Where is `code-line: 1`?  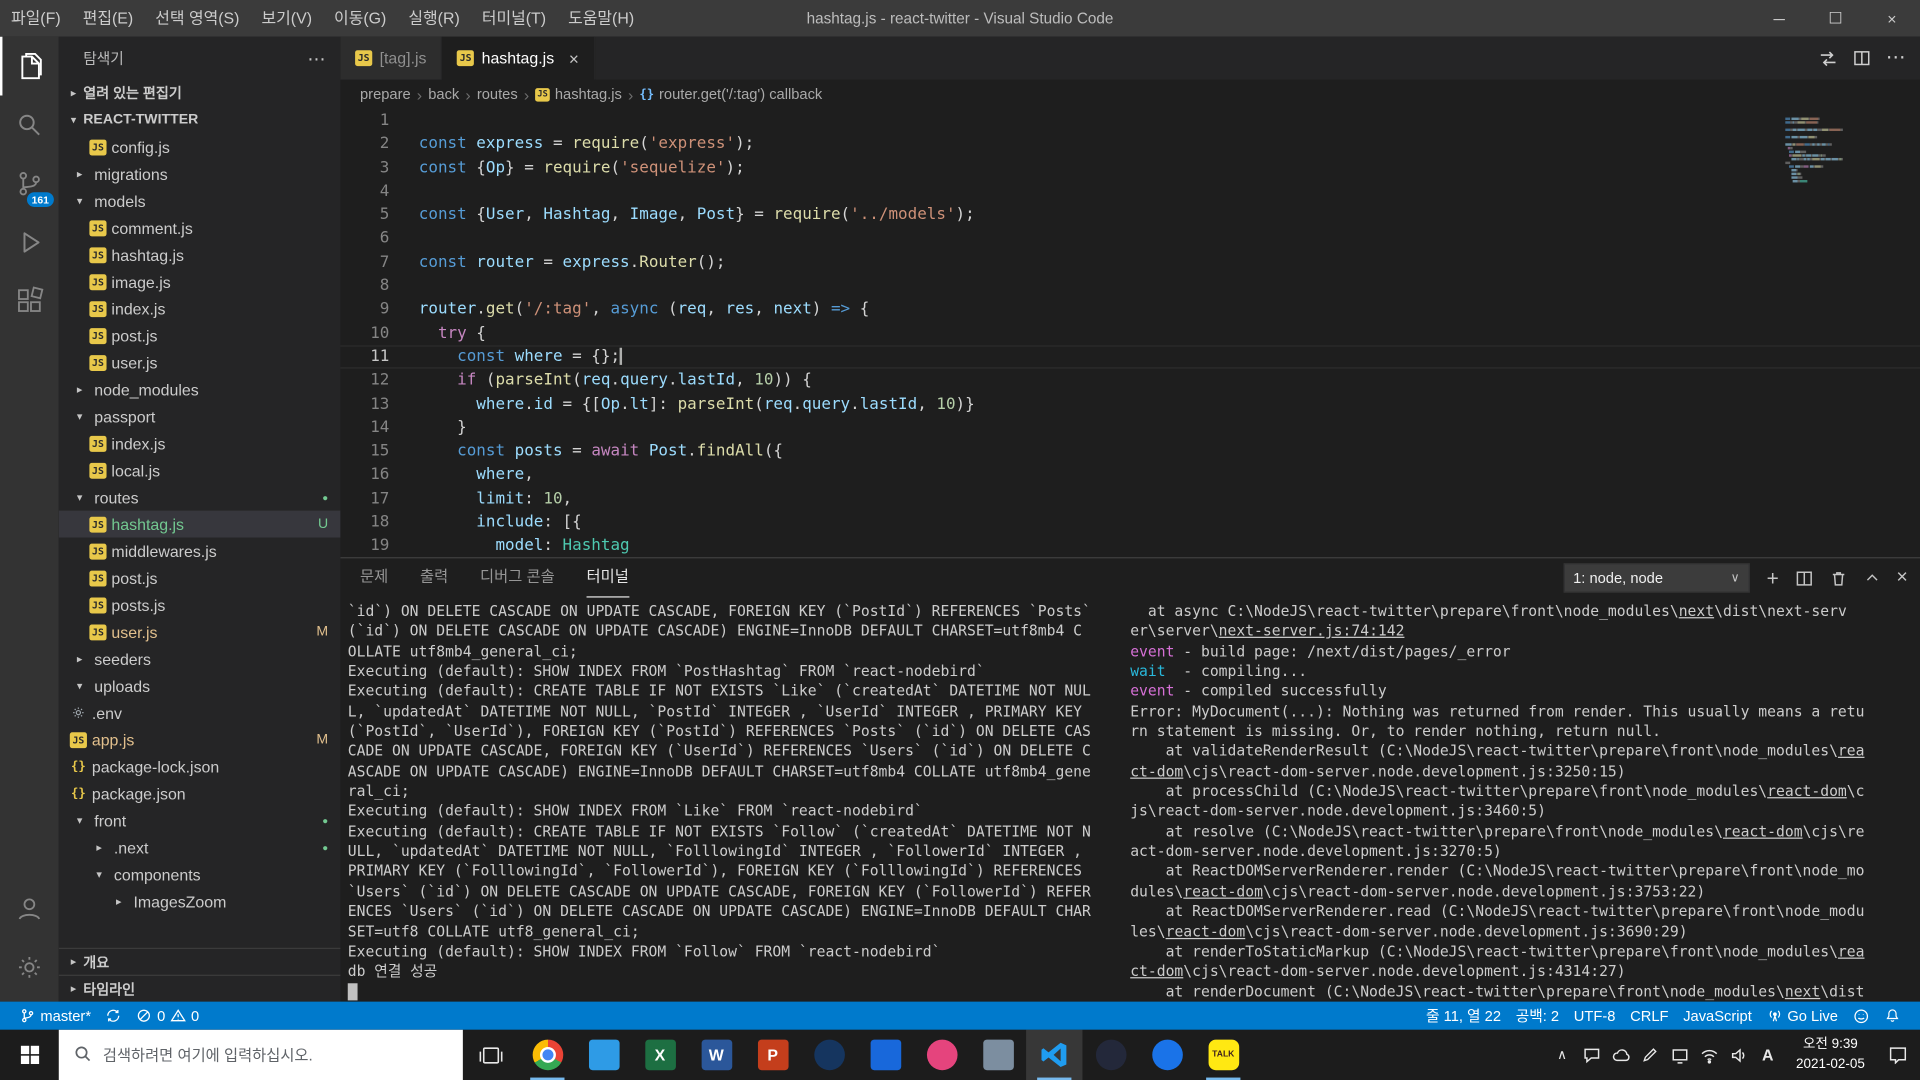 code-line: 1 is located at coordinates (1130, 121).